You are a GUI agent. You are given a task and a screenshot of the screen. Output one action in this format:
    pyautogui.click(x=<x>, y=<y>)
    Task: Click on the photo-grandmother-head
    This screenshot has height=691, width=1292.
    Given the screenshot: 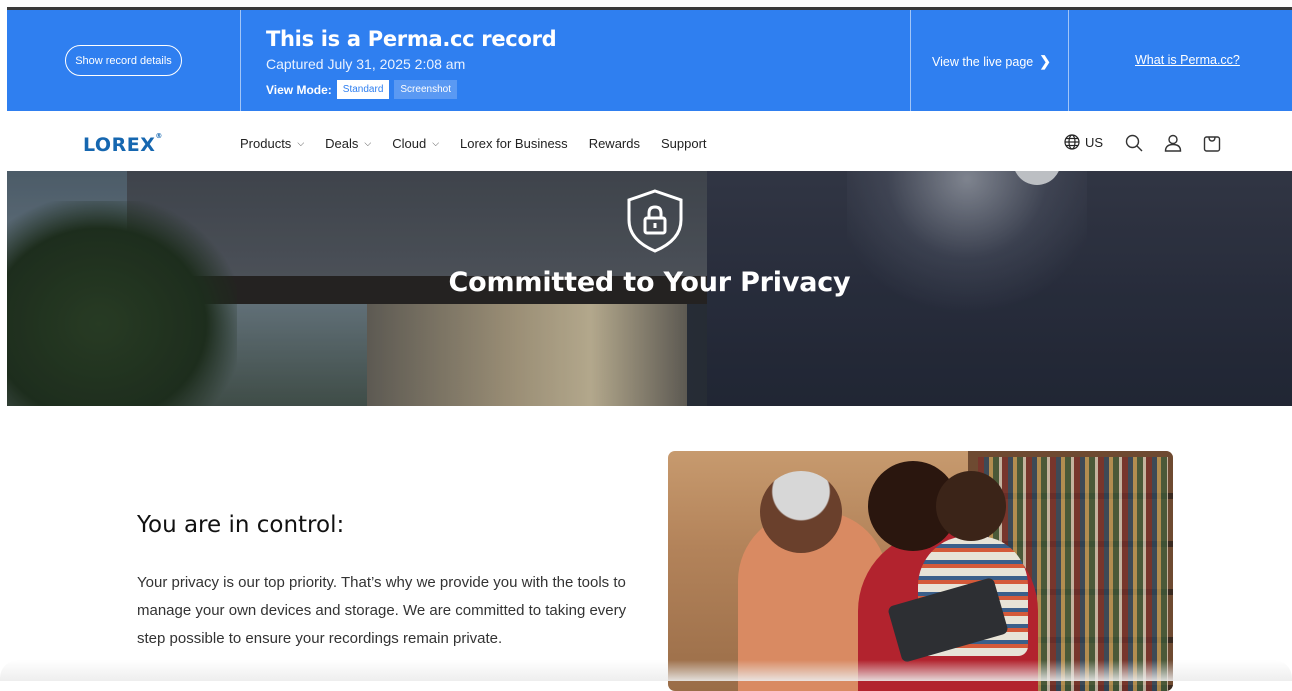 What is the action you would take?
    pyautogui.click(x=801, y=512)
    